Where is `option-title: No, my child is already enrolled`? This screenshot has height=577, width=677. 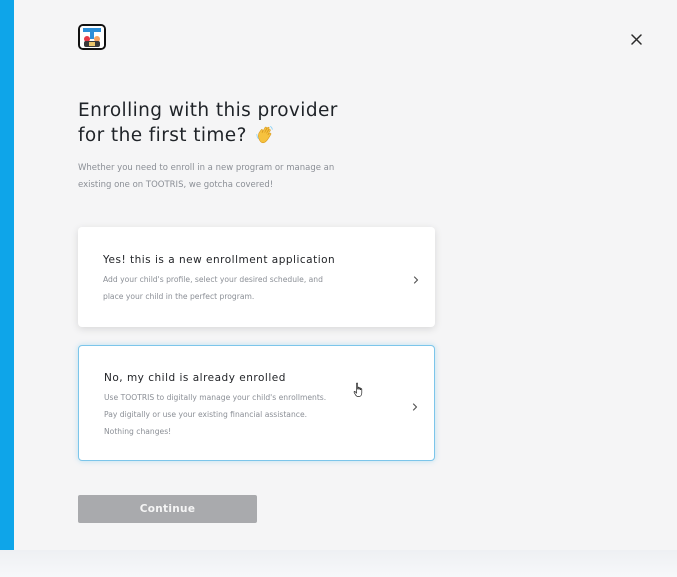
option-title: No, my child is already enrolled is located at coordinates (195, 378).